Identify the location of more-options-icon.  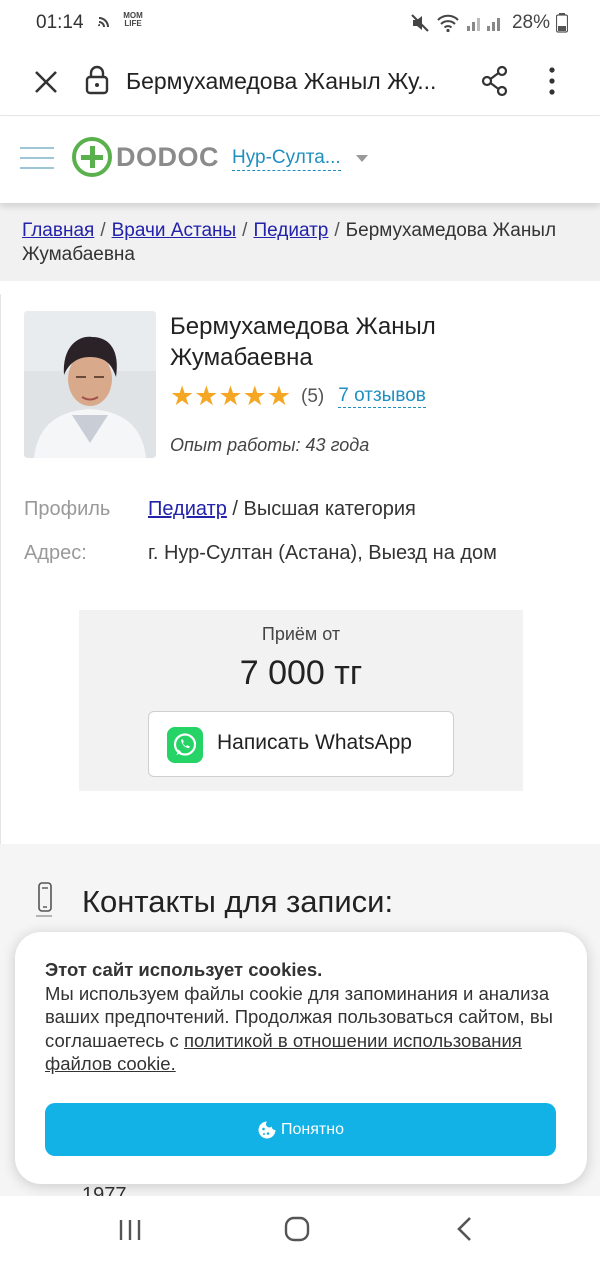
(552, 81).